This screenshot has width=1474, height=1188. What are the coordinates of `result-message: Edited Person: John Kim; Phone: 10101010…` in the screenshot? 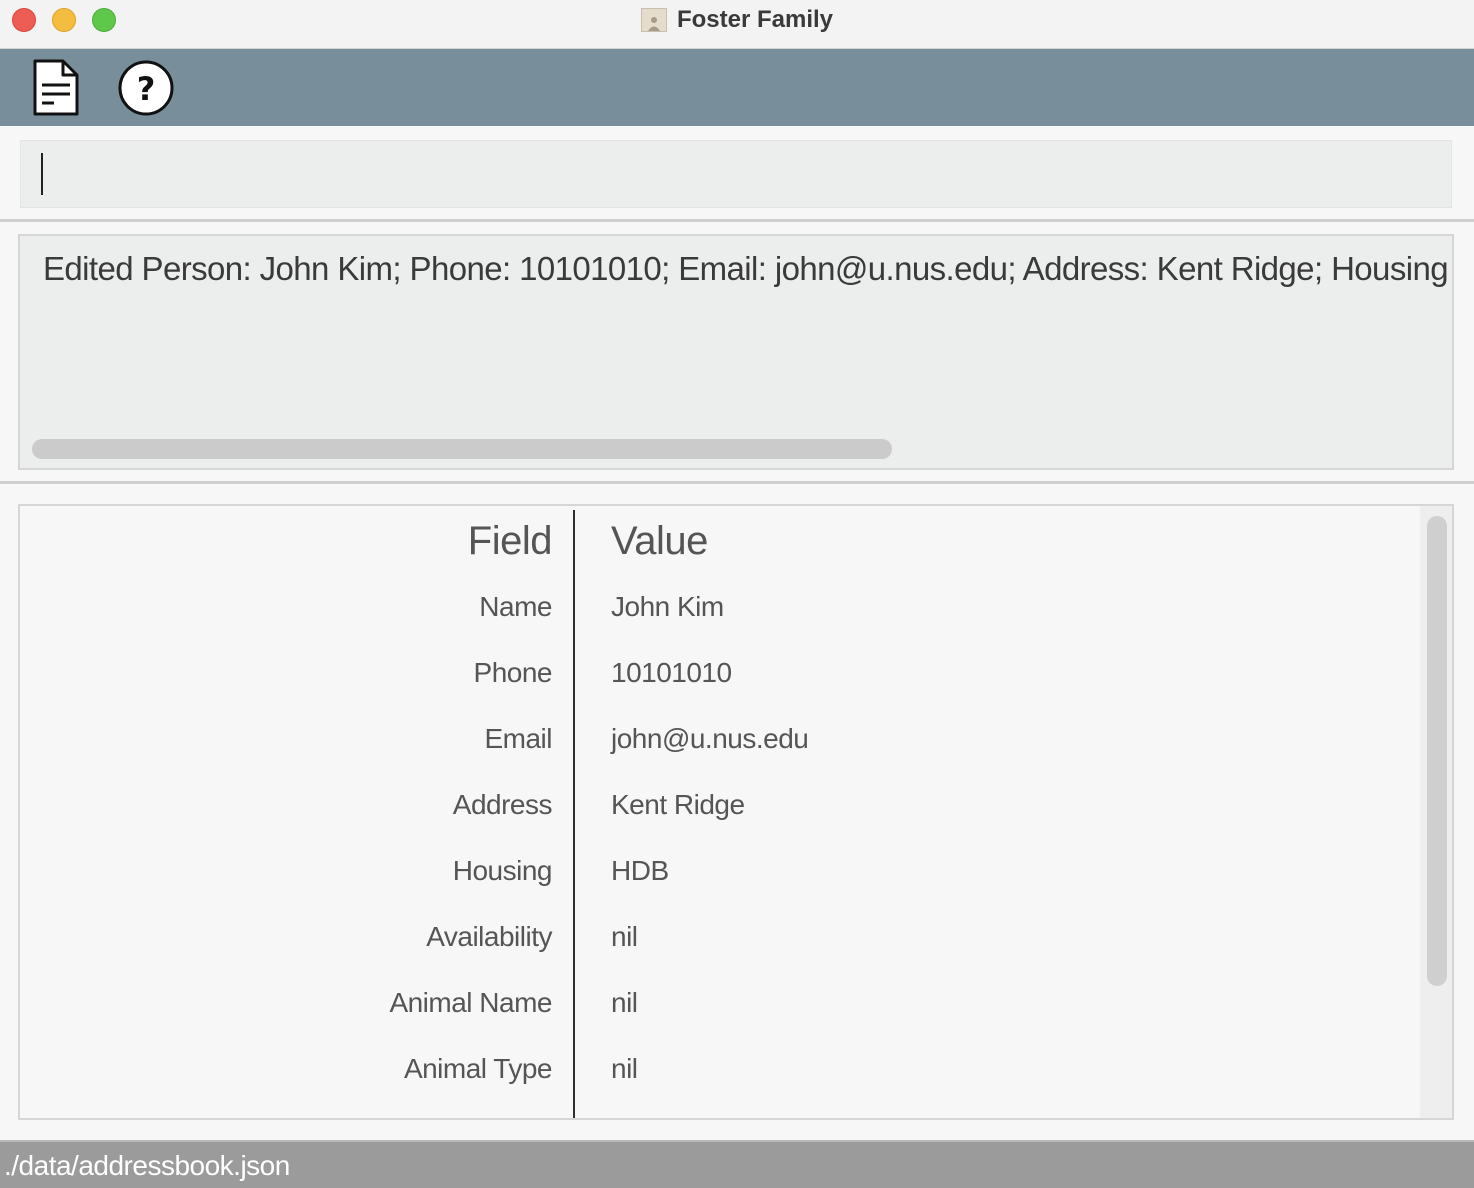 It's located at (746, 268).